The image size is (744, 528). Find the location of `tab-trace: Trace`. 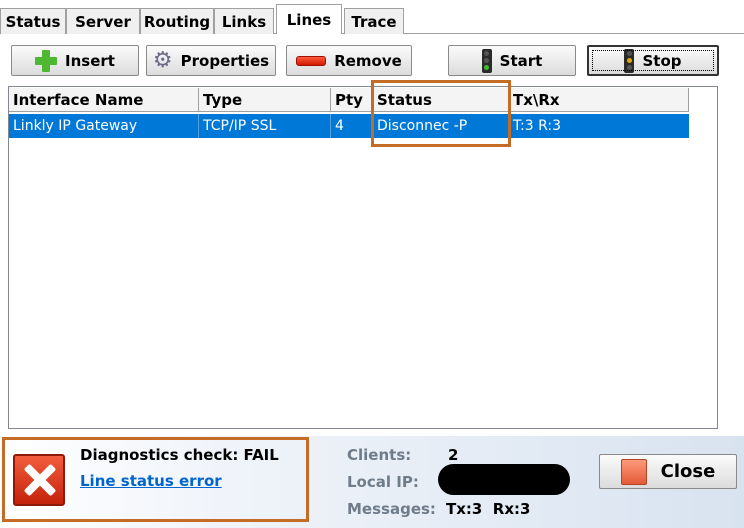

tab-trace: Trace is located at coordinates (374, 21).